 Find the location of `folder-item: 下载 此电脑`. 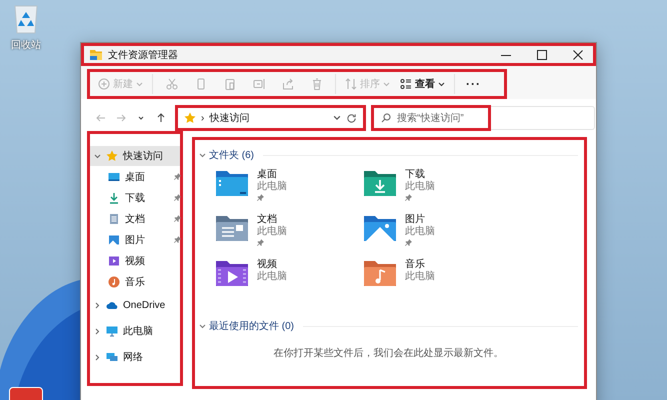

folder-item: 下载 此电脑 is located at coordinates (437, 191).